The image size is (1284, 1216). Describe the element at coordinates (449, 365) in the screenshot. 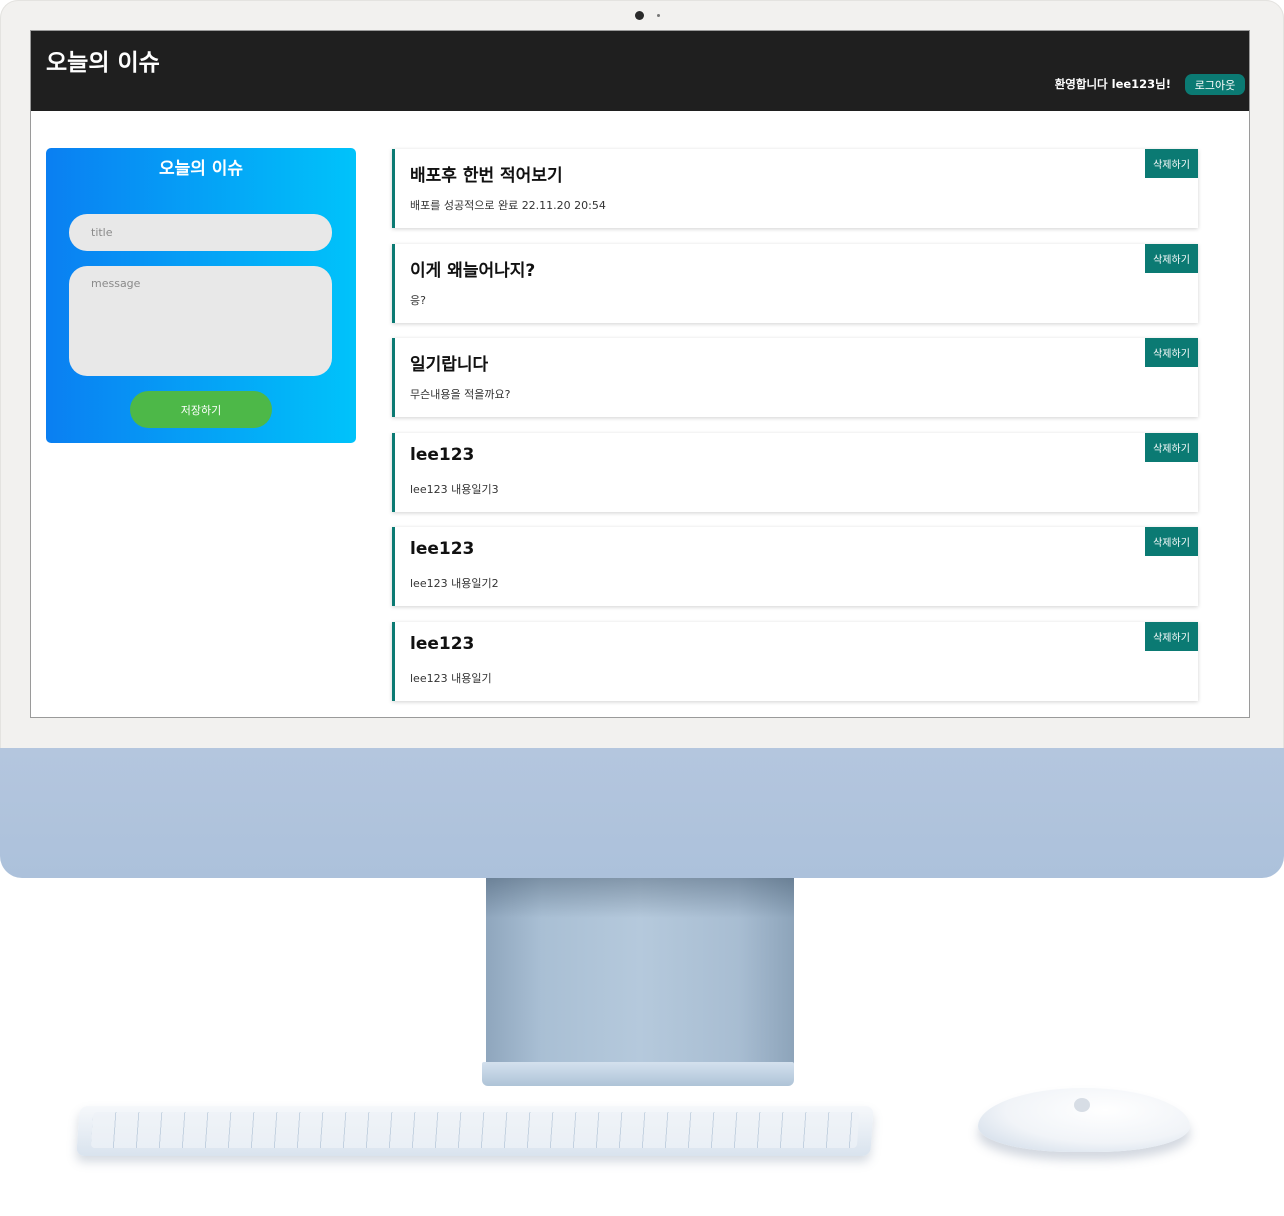

I see `post-title: 일기랍니다` at that location.